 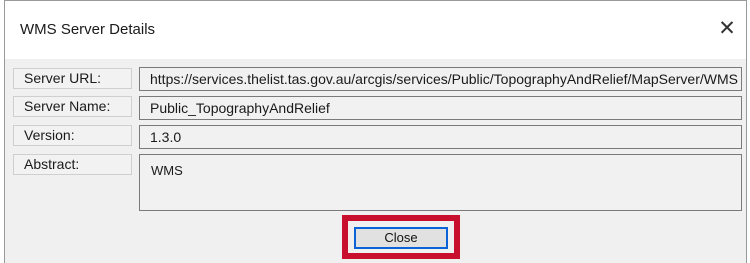 What do you see at coordinates (72, 78) in the screenshot?
I see `server-url-label: Server URL:` at bounding box center [72, 78].